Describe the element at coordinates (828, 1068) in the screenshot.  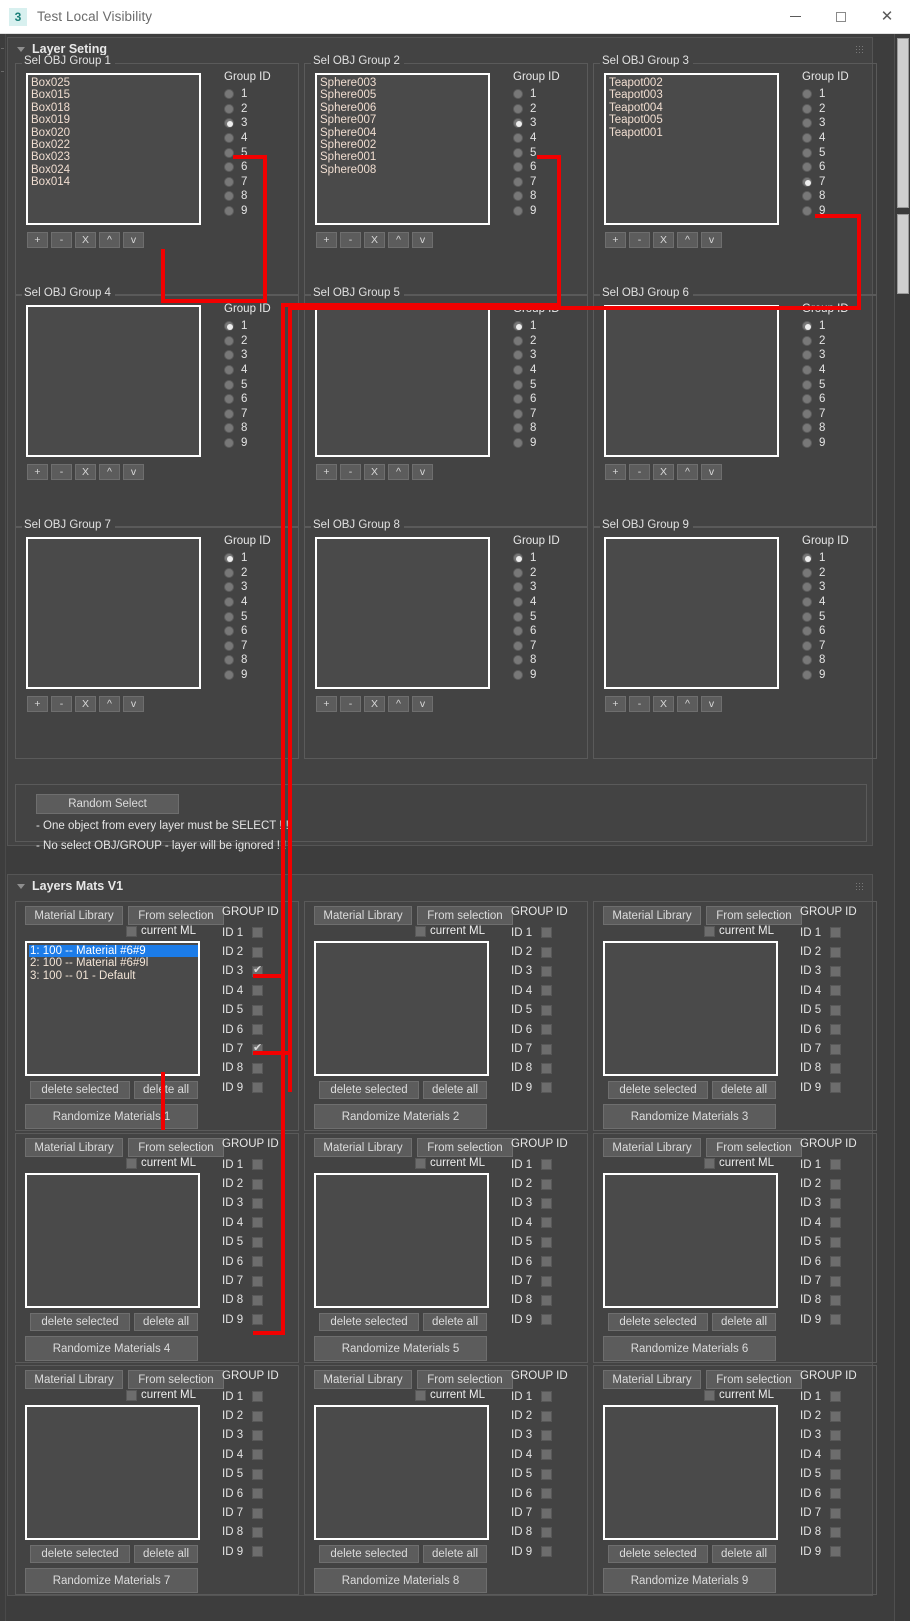
I see `group-id-checkbox-row: ID 8` at that location.